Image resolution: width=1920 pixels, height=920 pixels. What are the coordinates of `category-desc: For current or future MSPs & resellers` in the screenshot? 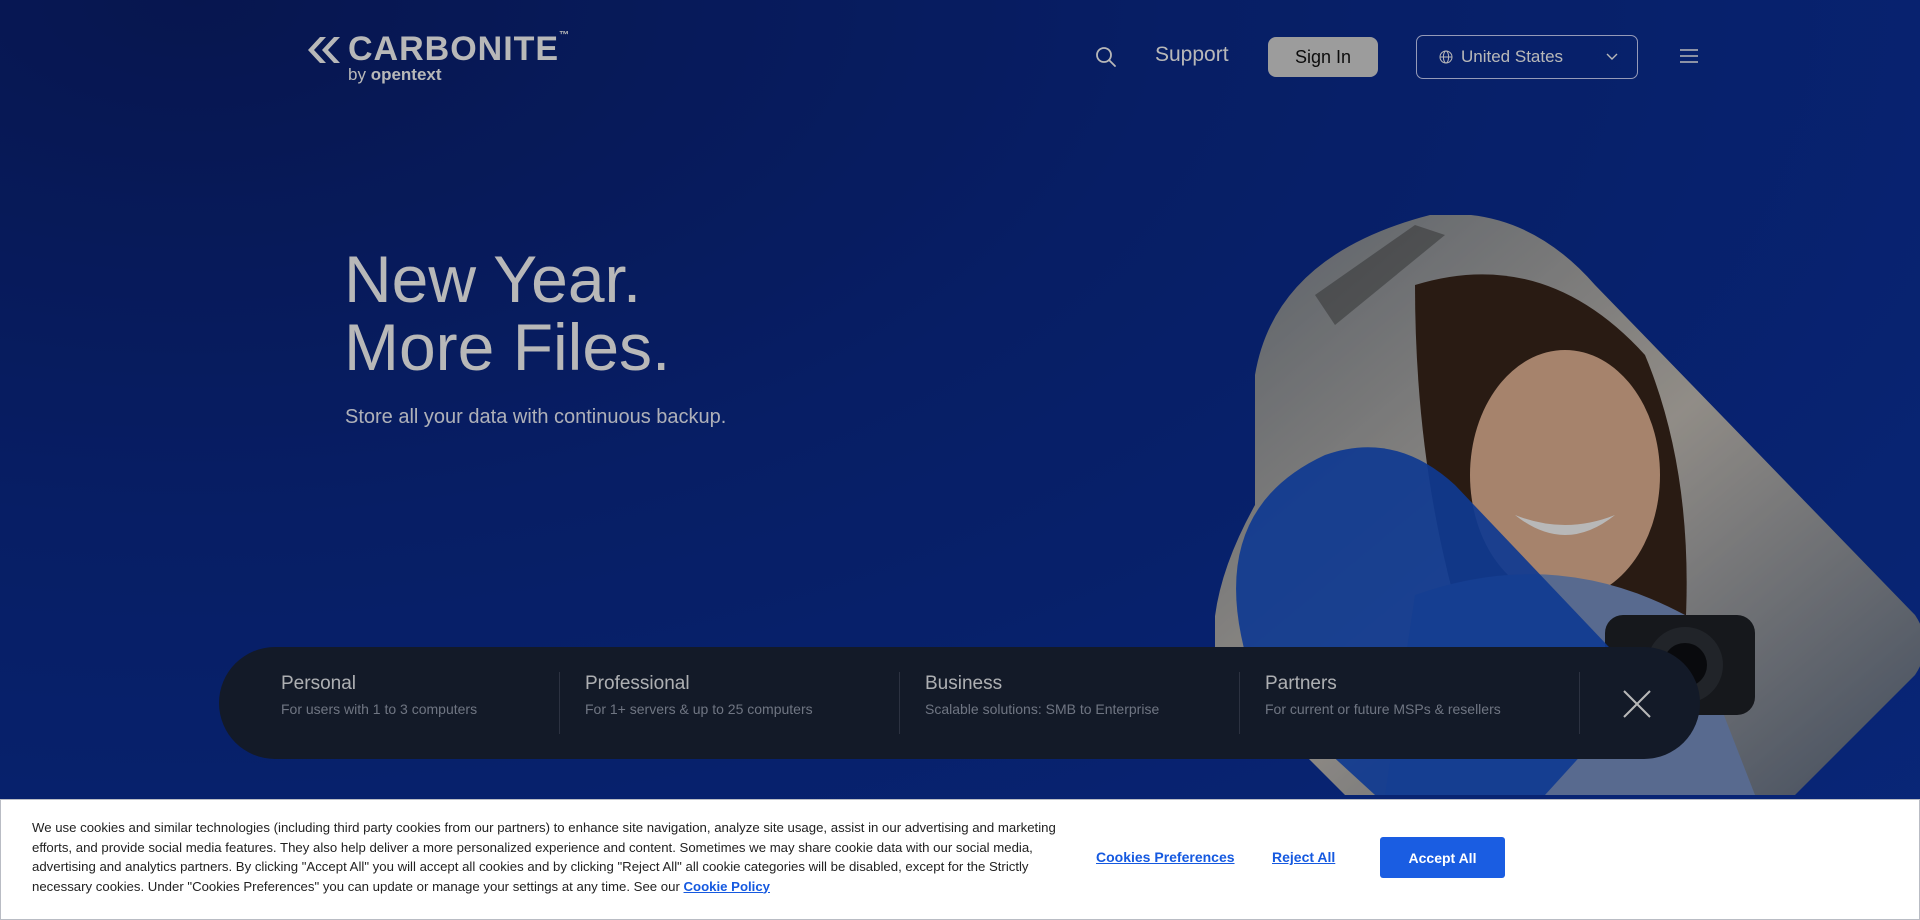 It's located at (1383, 709).